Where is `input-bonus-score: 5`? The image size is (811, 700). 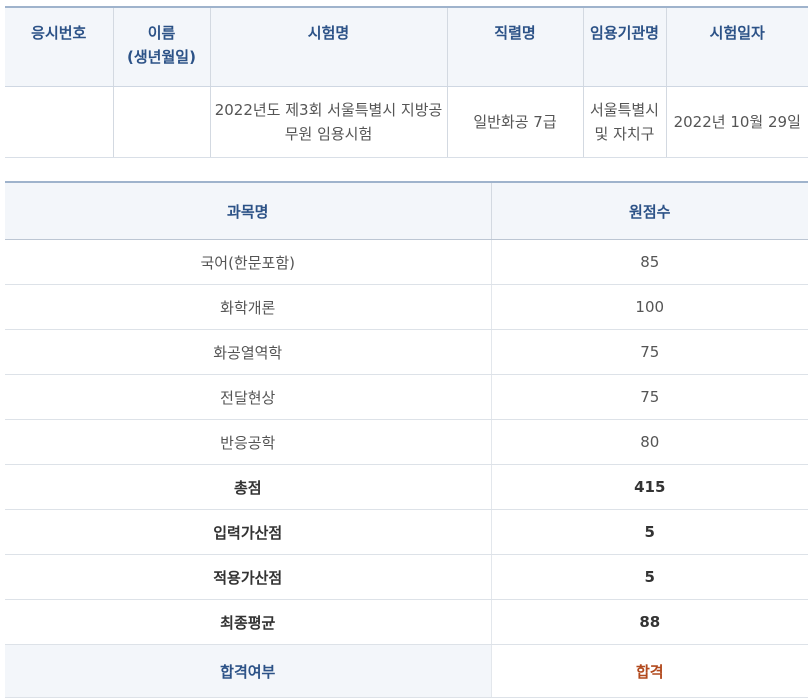
input-bonus-score: 5 is located at coordinates (649, 532).